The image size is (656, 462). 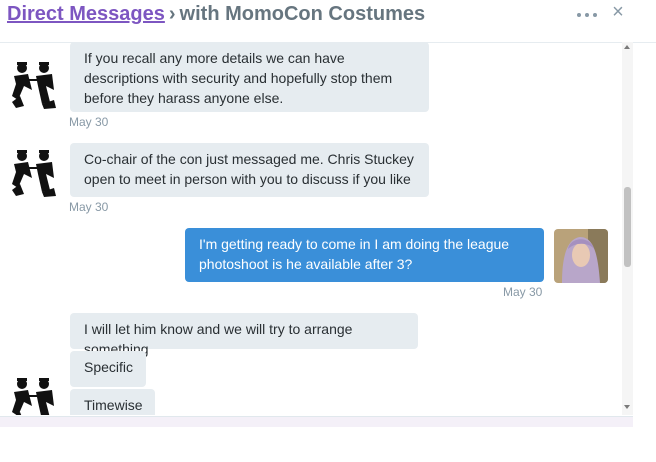 What do you see at coordinates (112, 402) in the screenshot?
I see `message-bubble: Timewise` at bounding box center [112, 402].